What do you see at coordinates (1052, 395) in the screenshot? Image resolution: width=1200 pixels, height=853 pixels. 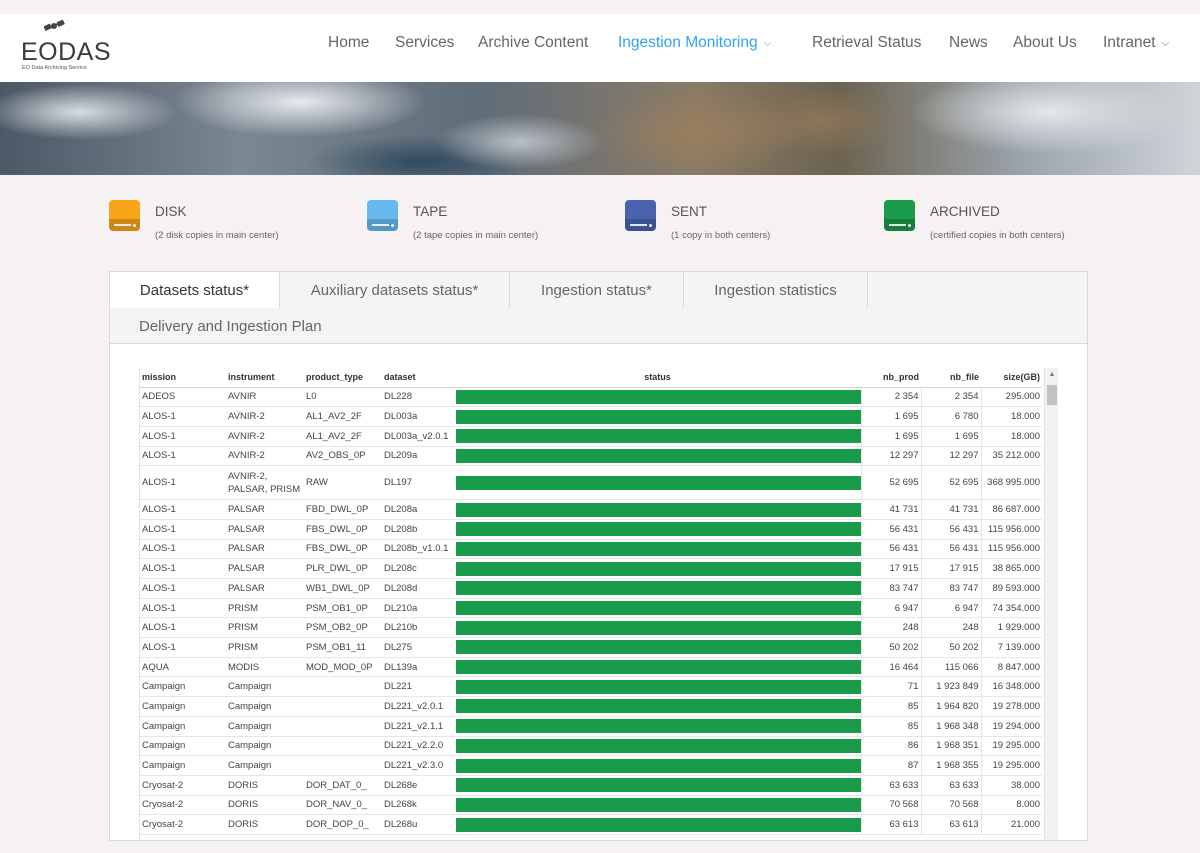 I see `scrollbar-thumb` at bounding box center [1052, 395].